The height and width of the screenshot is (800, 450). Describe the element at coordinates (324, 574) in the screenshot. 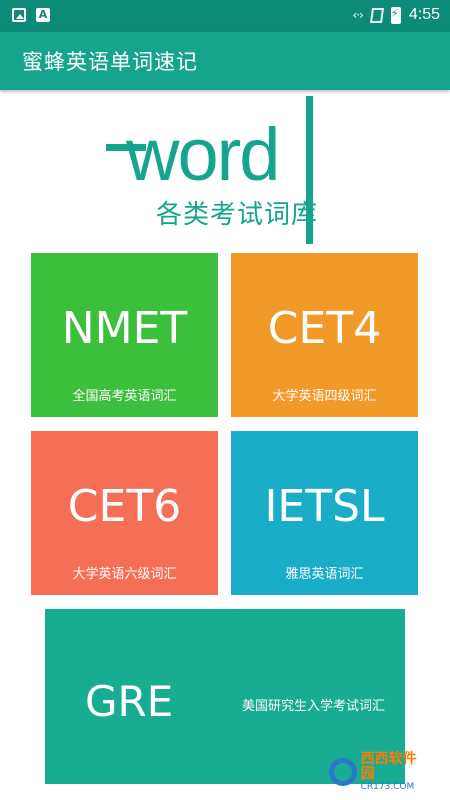

I see `tile-ietsl-desc: 雅思英语词汇` at that location.